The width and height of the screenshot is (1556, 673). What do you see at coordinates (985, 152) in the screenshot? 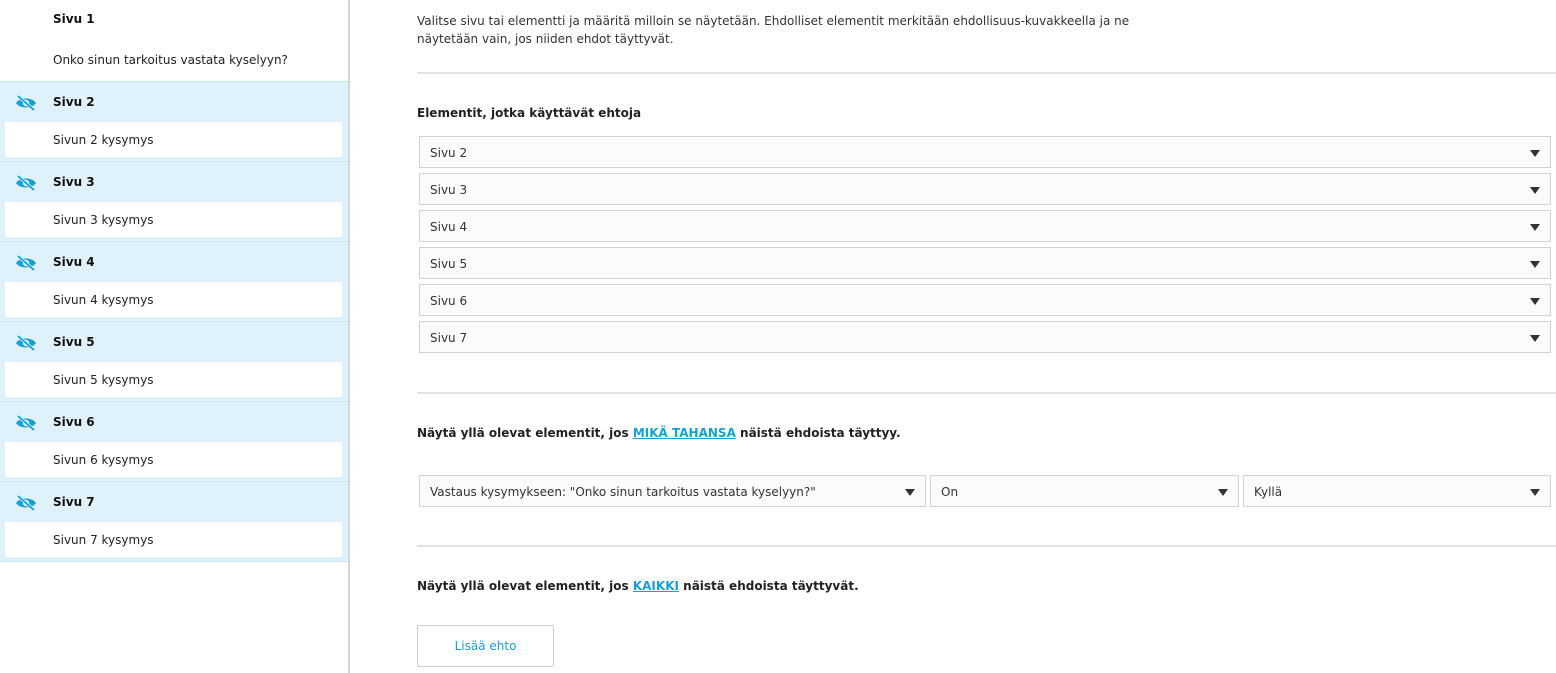
I see `element-select-2: Sivu 2` at bounding box center [985, 152].